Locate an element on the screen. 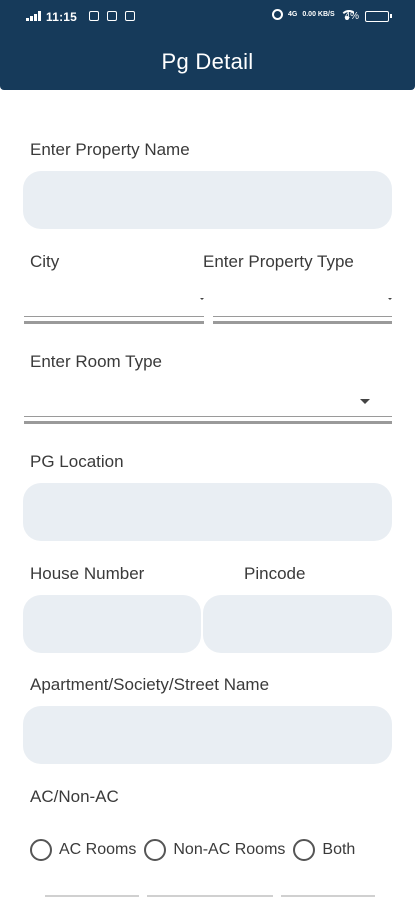  house-number-label: House Number is located at coordinates (87, 573).